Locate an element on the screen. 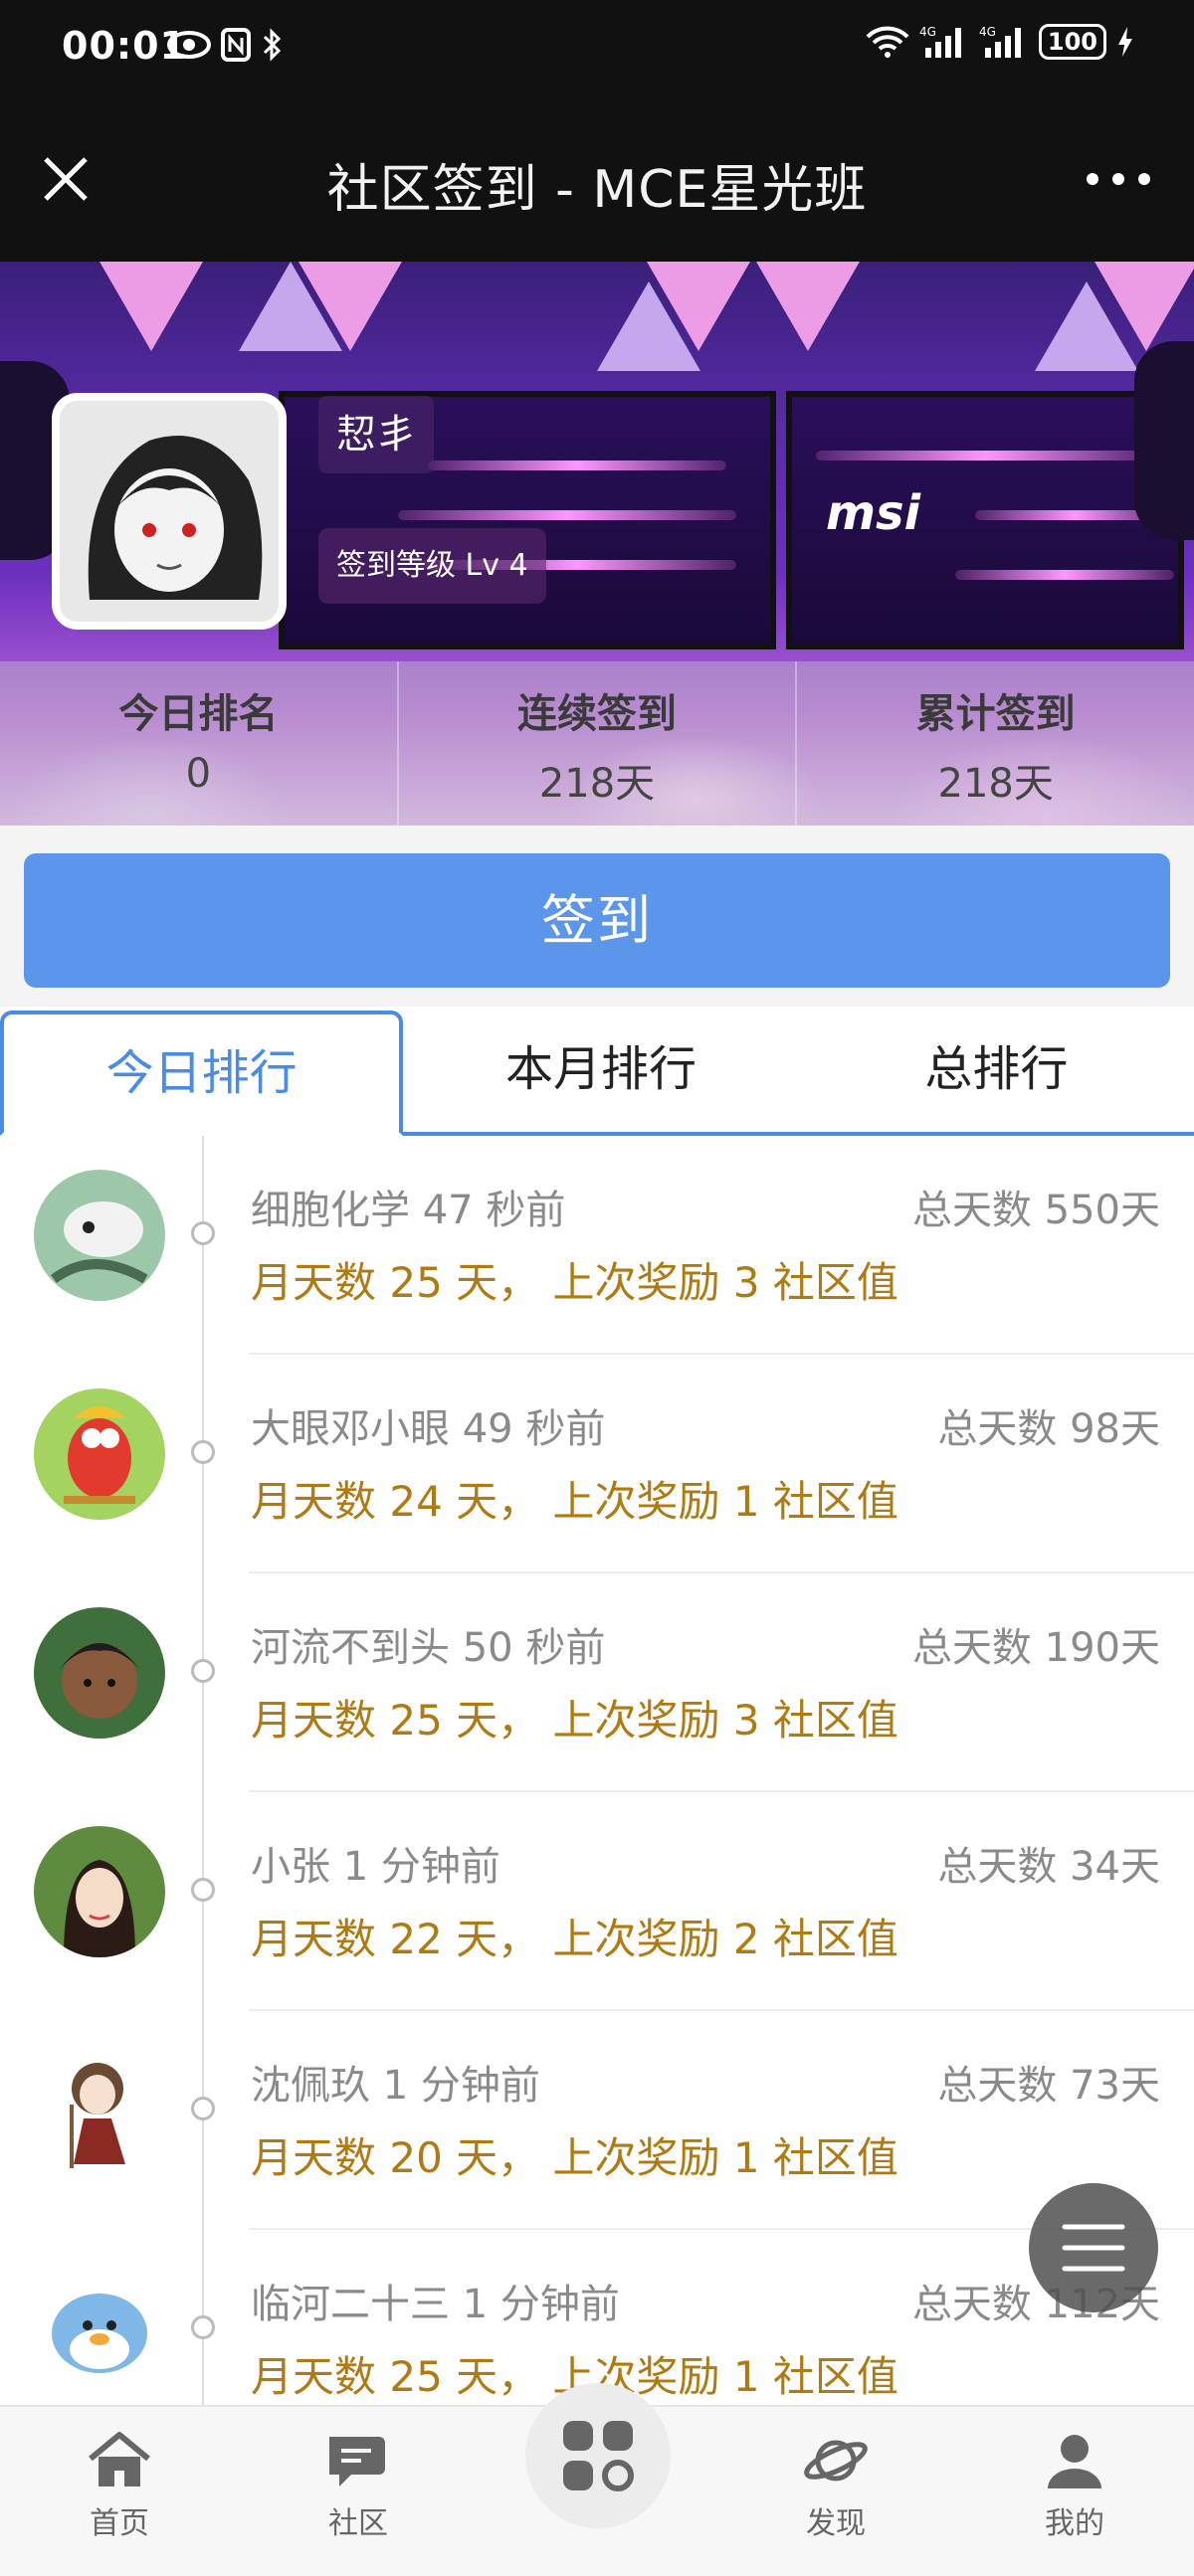 This screenshot has width=1194, height=2576. user-icon is located at coordinates (1074, 2461).